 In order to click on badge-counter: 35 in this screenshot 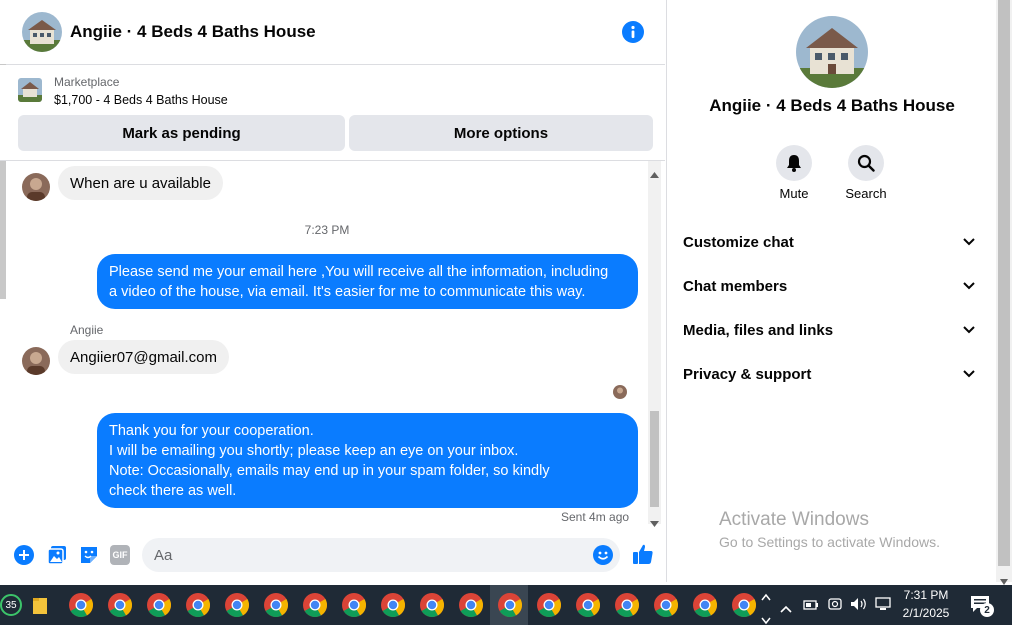, I will do `click(11, 605)`.